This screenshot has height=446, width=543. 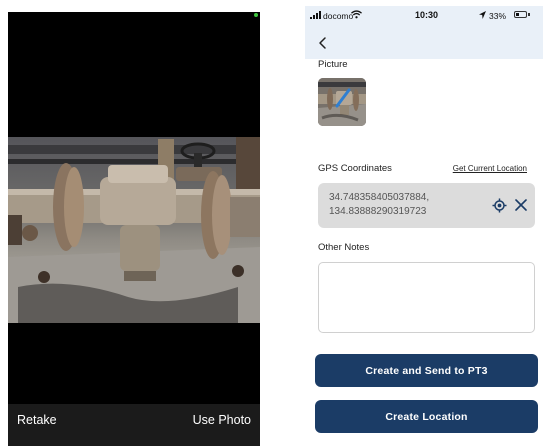 I want to click on picture-thumbnail, so click(x=342, y=102).